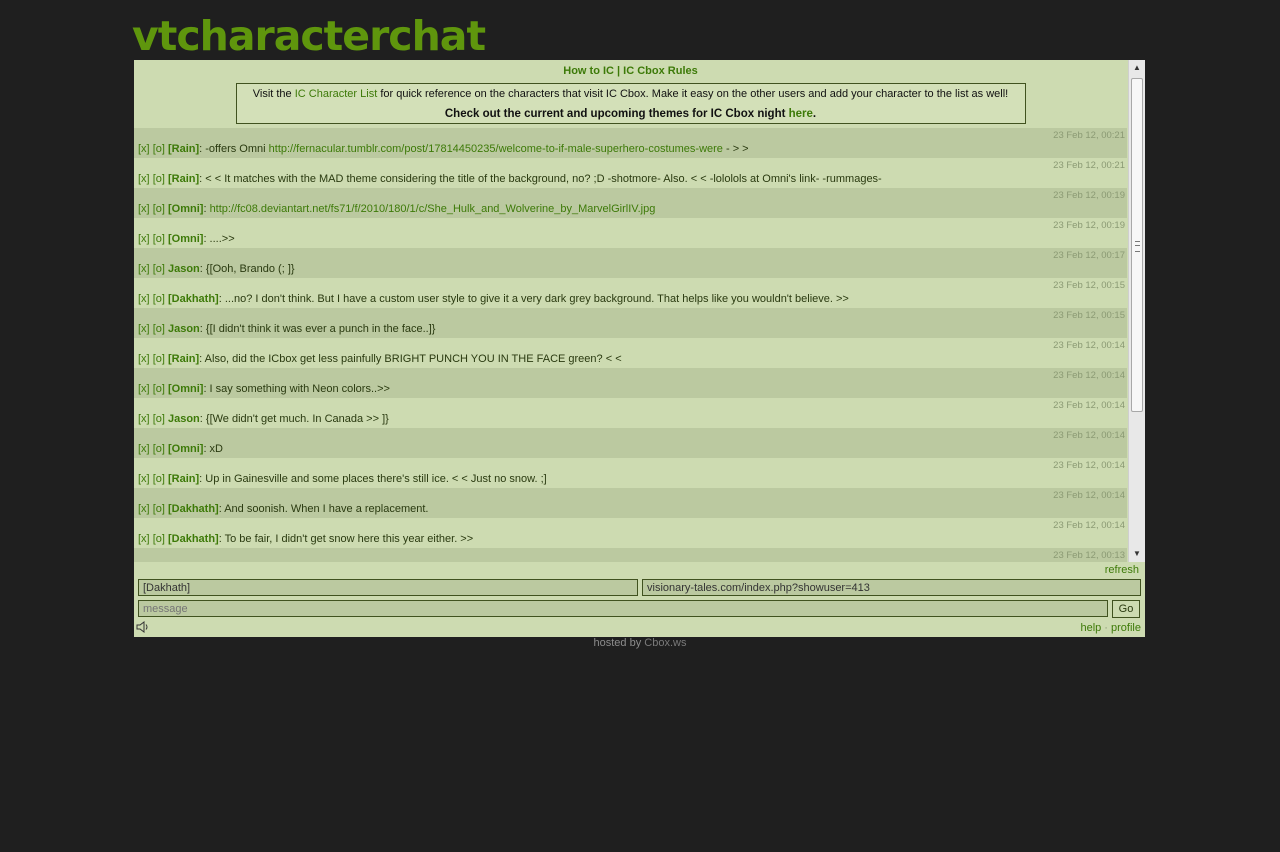 The image size is (1280, 852). Describe the element at coordinates (247, 269) in the screenshot. I see `message-text: : {[Ooh, Brando (; ]}` at that location.